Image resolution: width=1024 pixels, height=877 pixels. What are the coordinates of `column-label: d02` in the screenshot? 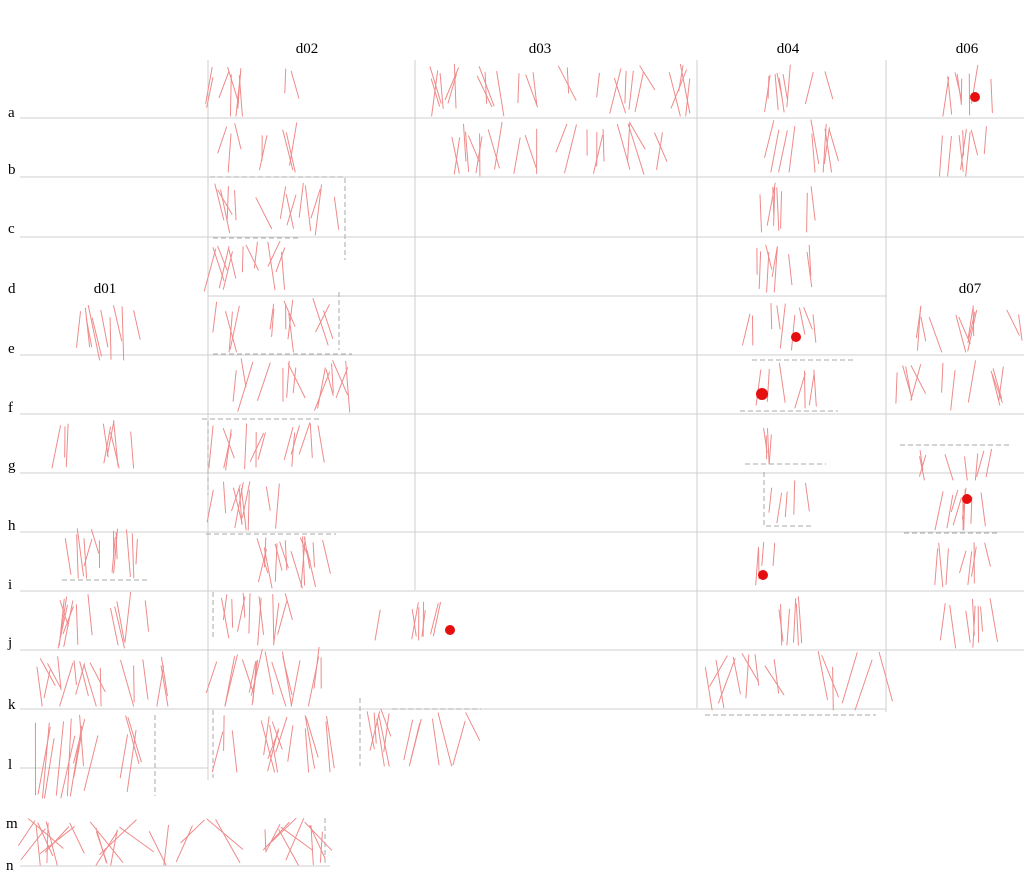 It's located at (307, 49).